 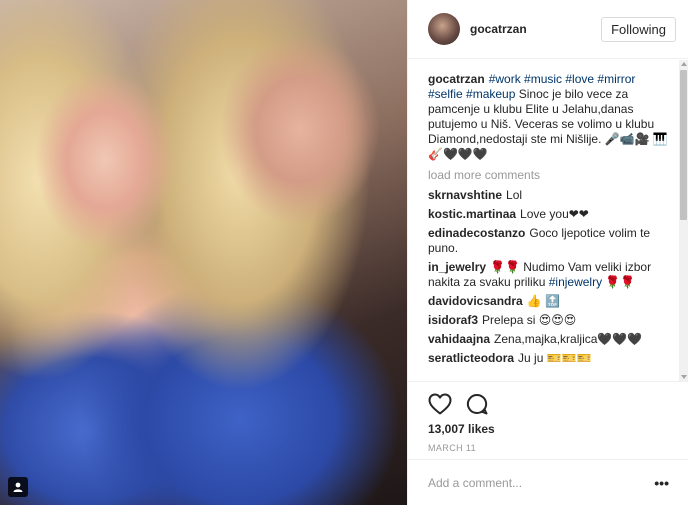 What do you see at coordinates (440, 405) in the screenshot?
I see `heart-icon` at bounding box center [440, 405].